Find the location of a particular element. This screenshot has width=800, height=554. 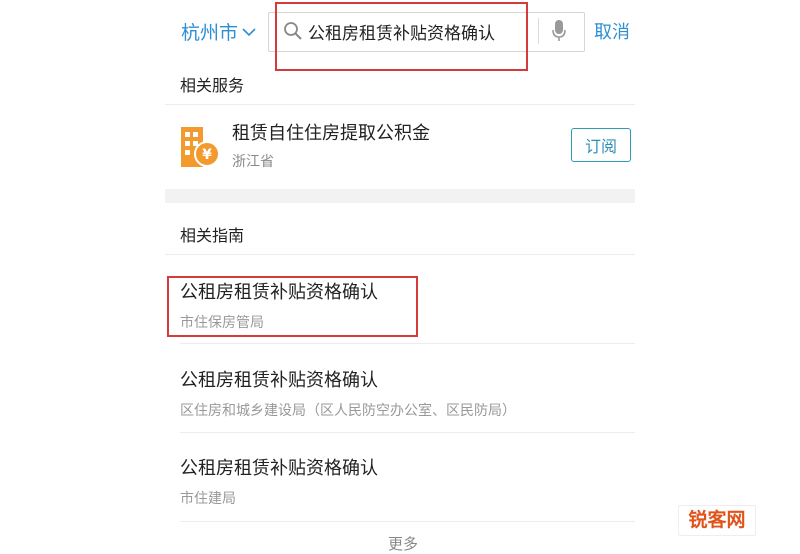

service-title: 租赁自住住房提取公积金 is located at coordinates (331, 133).